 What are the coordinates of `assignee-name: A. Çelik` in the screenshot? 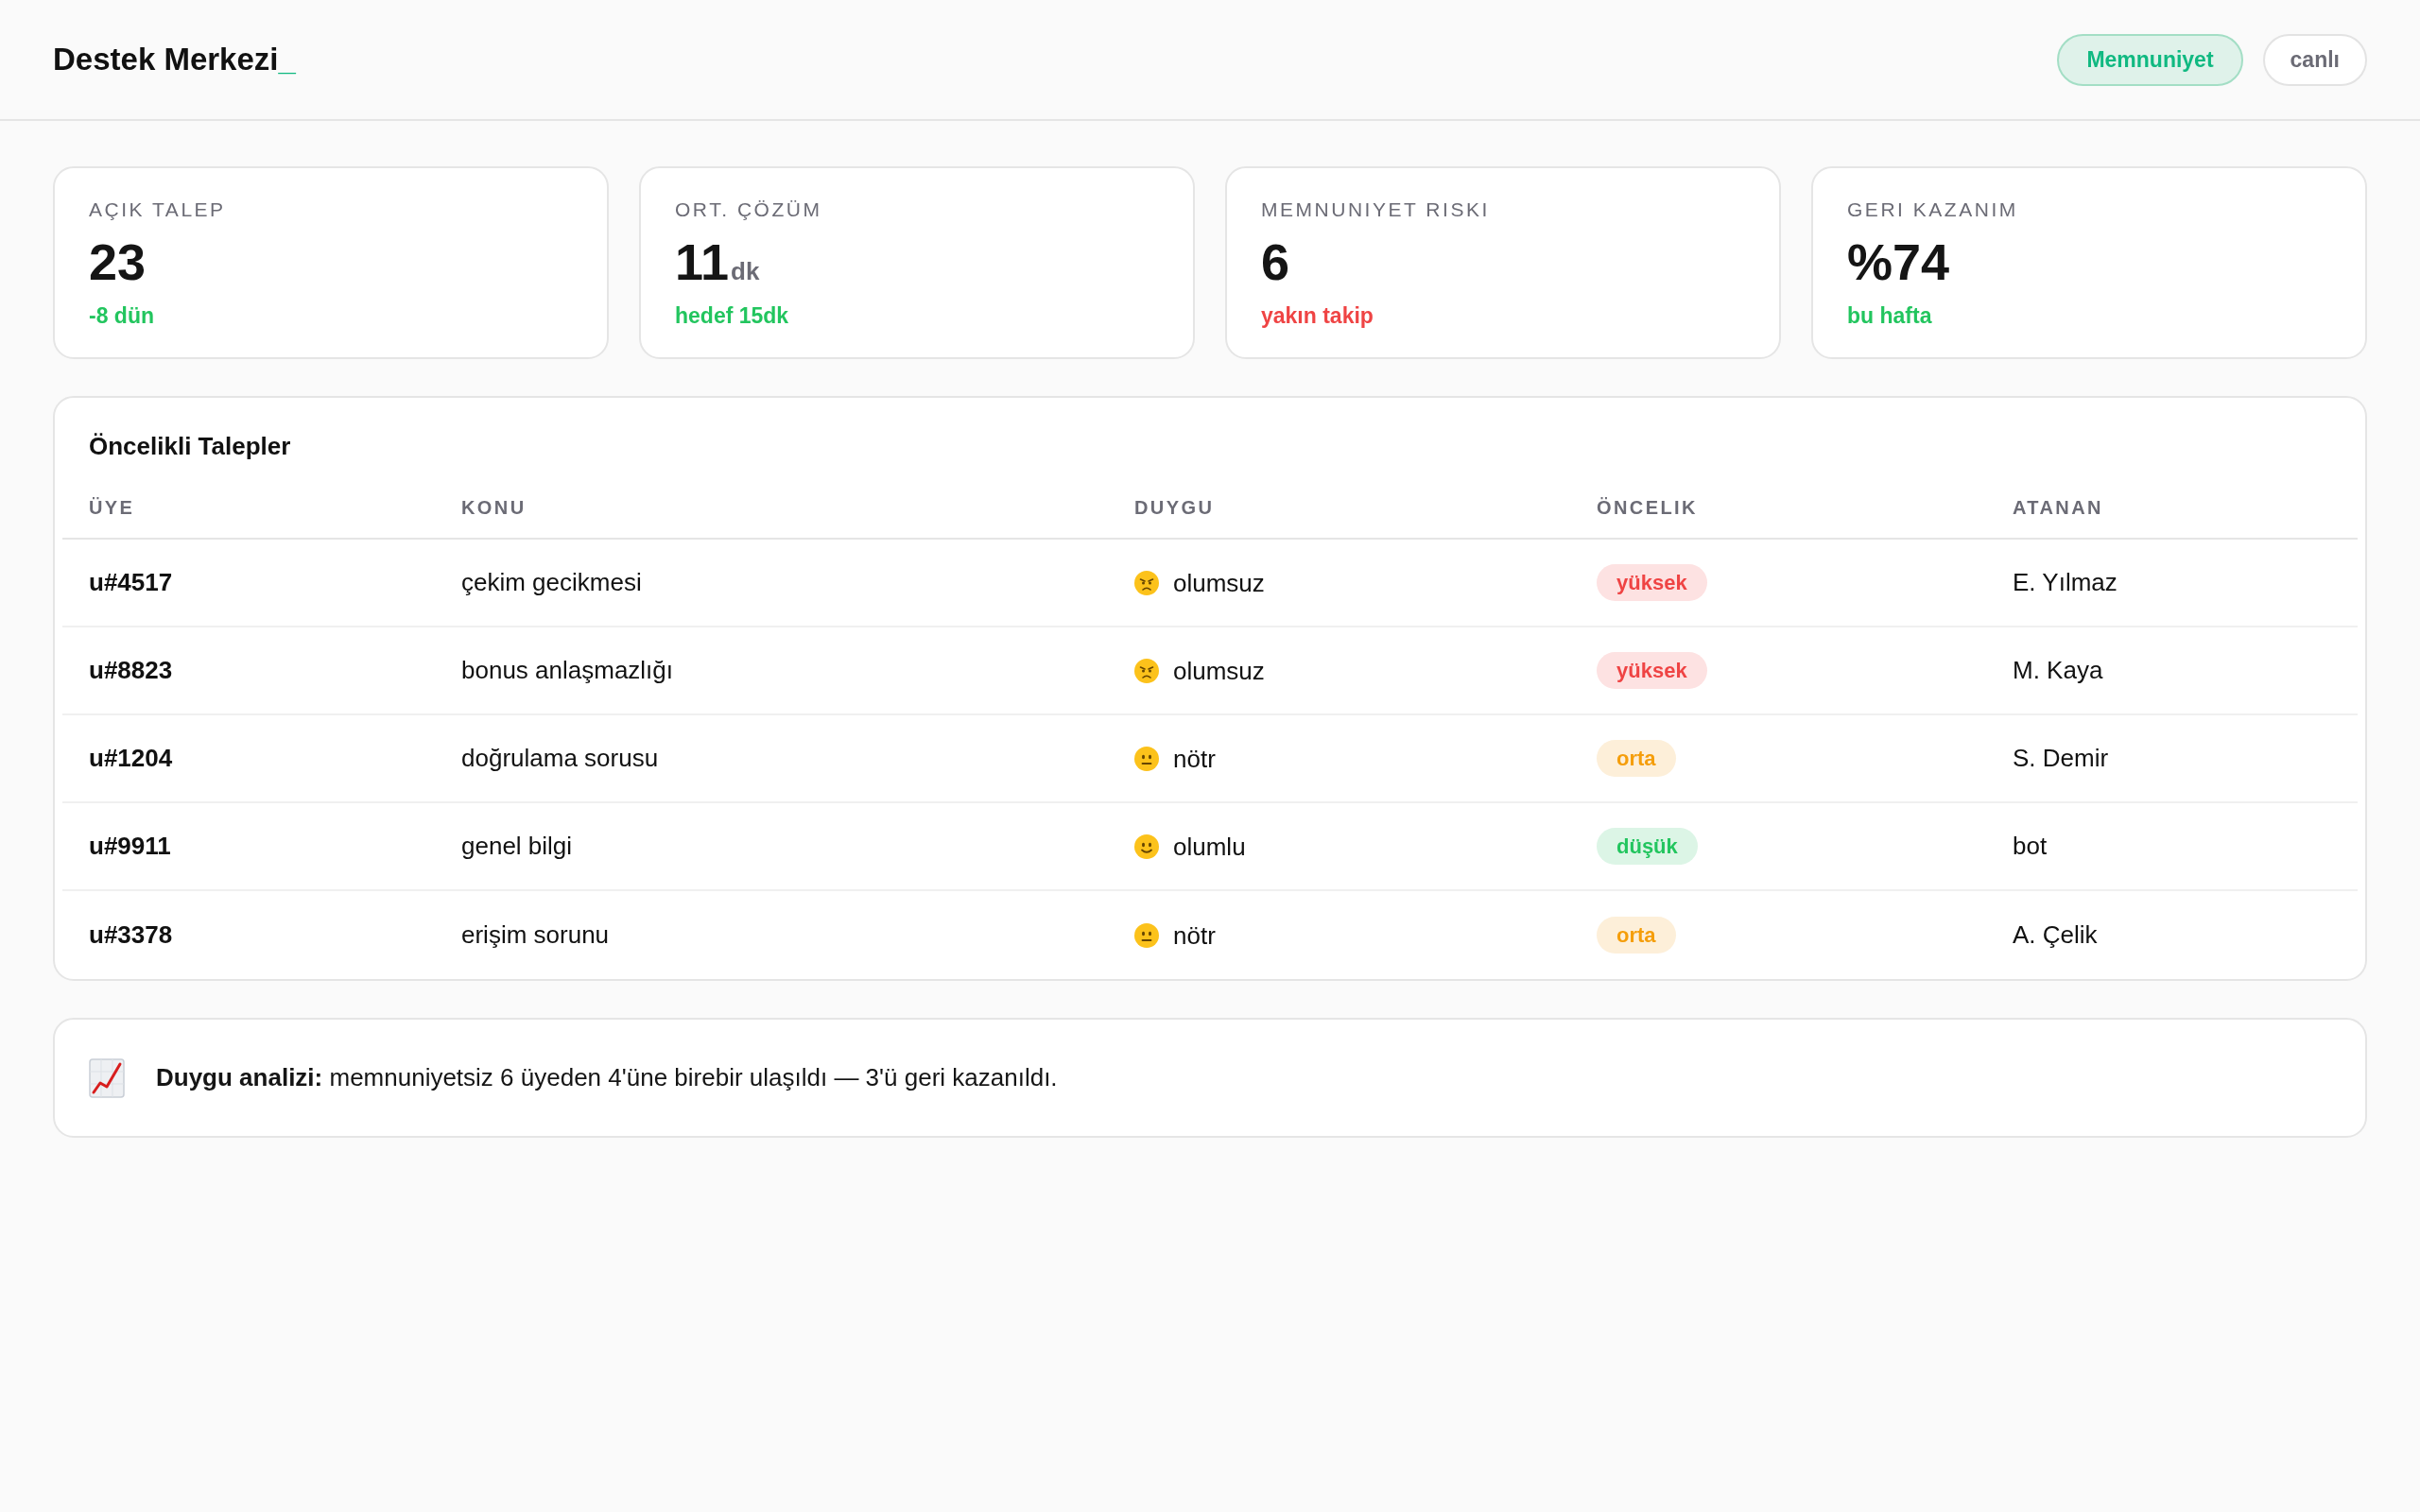 It's located at (2055, 935).